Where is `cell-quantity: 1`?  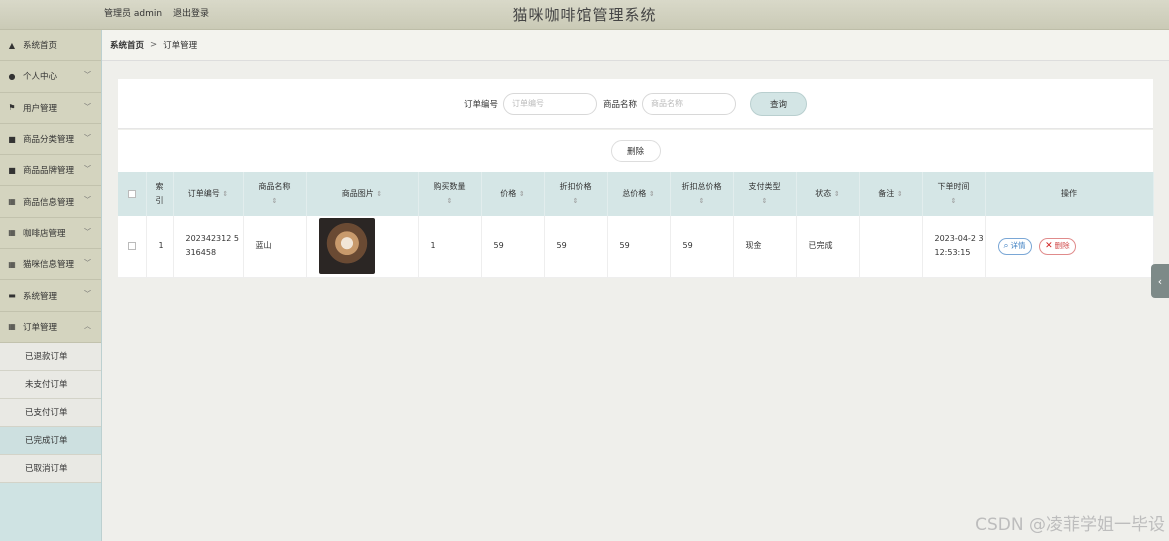 cell-quantity: 1 is located at coordinates (450, 247).